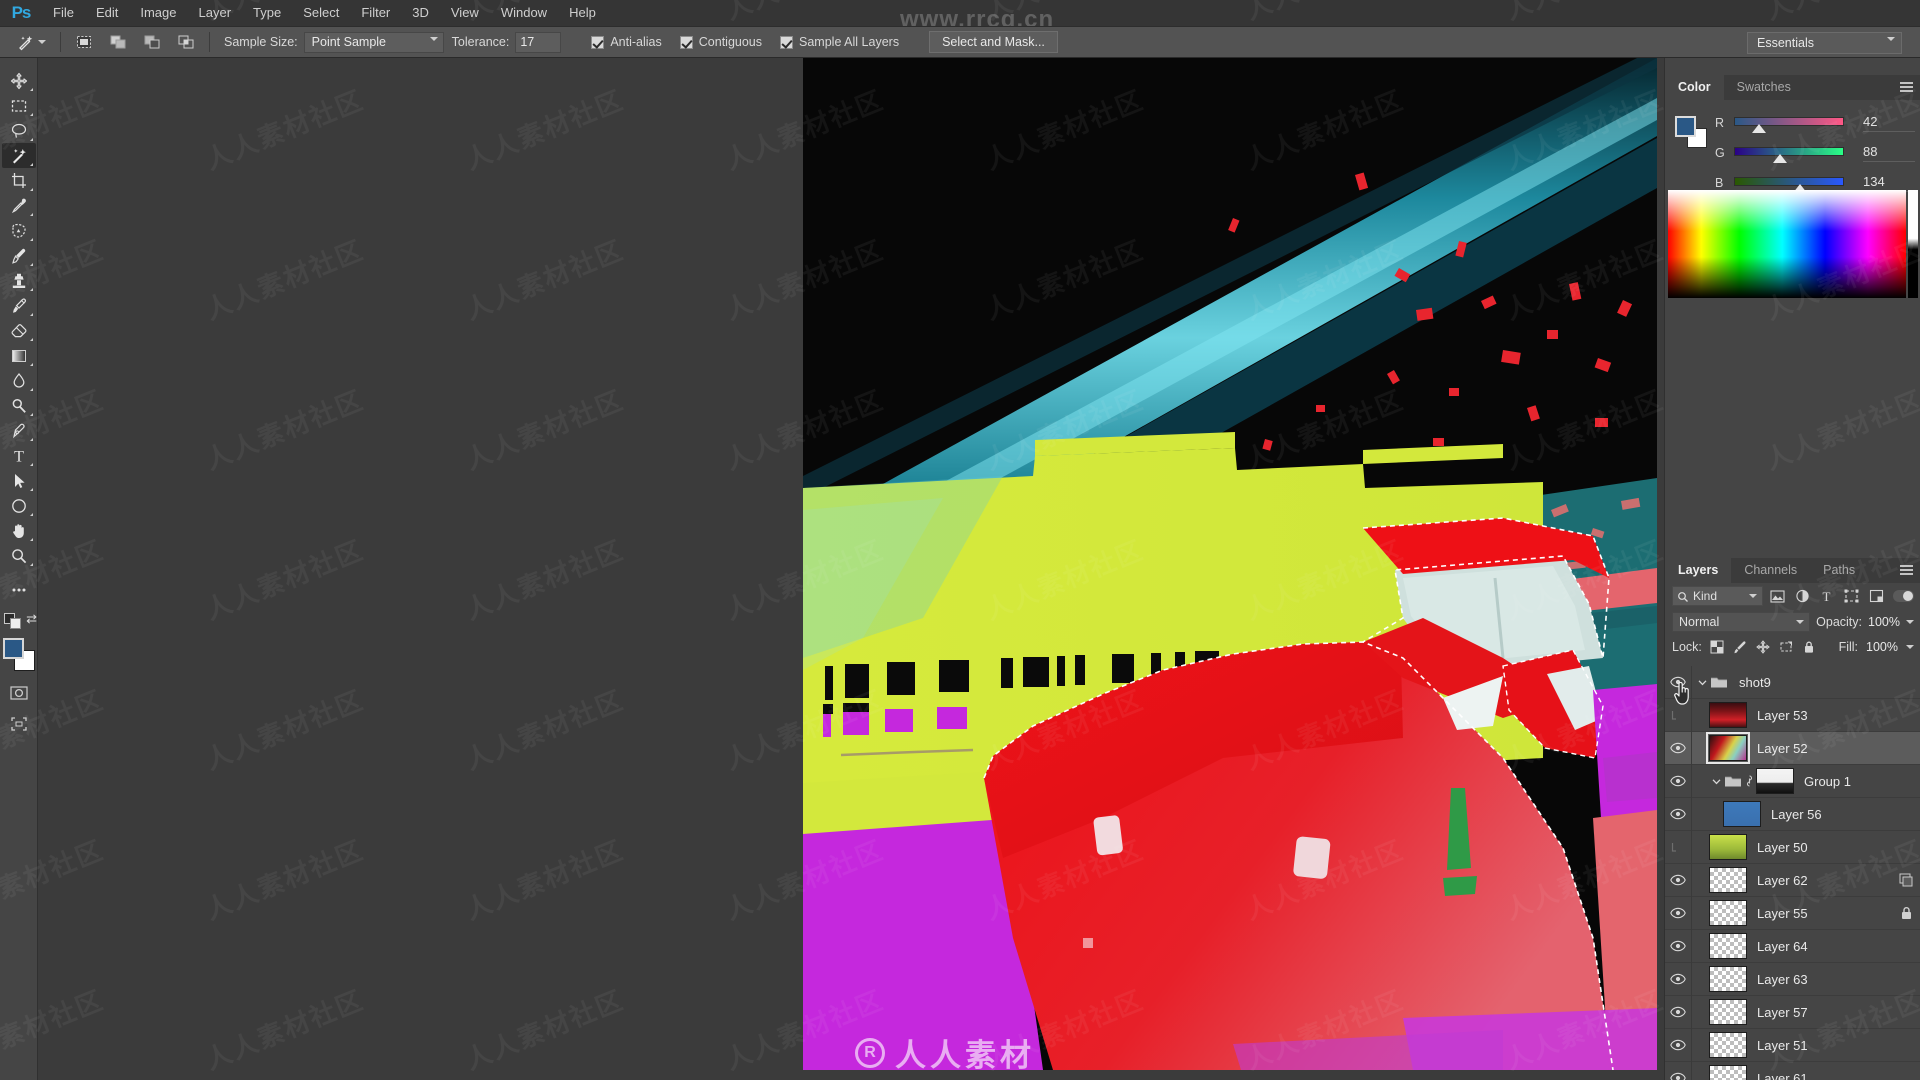 The width and height of the screenshot is (1920, 1080). I want to click on color-panel-foreground-swatch, so click(1685, 126).